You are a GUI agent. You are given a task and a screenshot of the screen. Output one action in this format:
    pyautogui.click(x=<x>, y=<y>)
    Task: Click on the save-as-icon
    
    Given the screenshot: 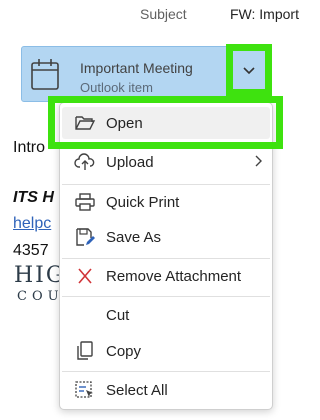 What is the action you would take?
    pyautogui.click(x=85, y=237)
    